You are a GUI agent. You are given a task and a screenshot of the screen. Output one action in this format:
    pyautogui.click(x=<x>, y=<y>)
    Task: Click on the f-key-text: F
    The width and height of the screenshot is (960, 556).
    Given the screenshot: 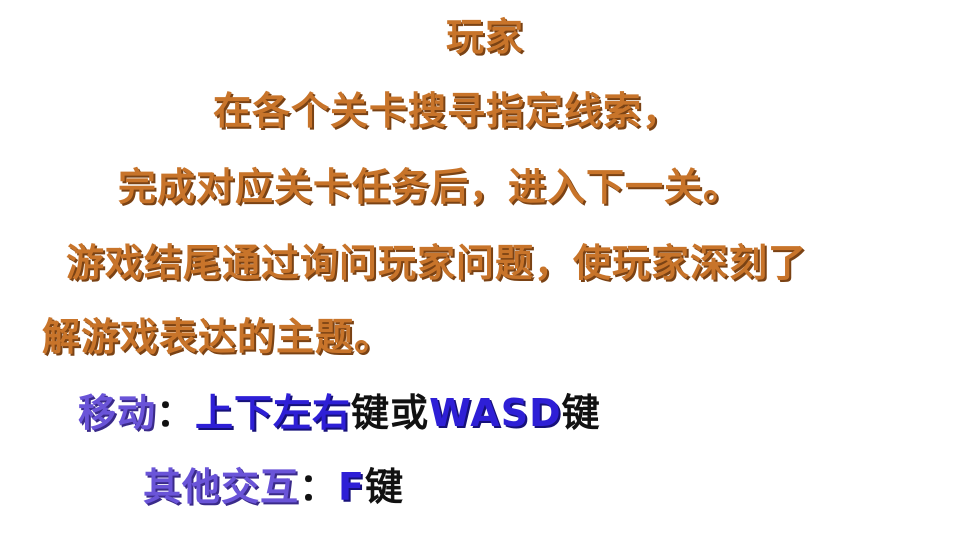 What is the action you would take?
    pyautogui.click(x=351, y=487)
    